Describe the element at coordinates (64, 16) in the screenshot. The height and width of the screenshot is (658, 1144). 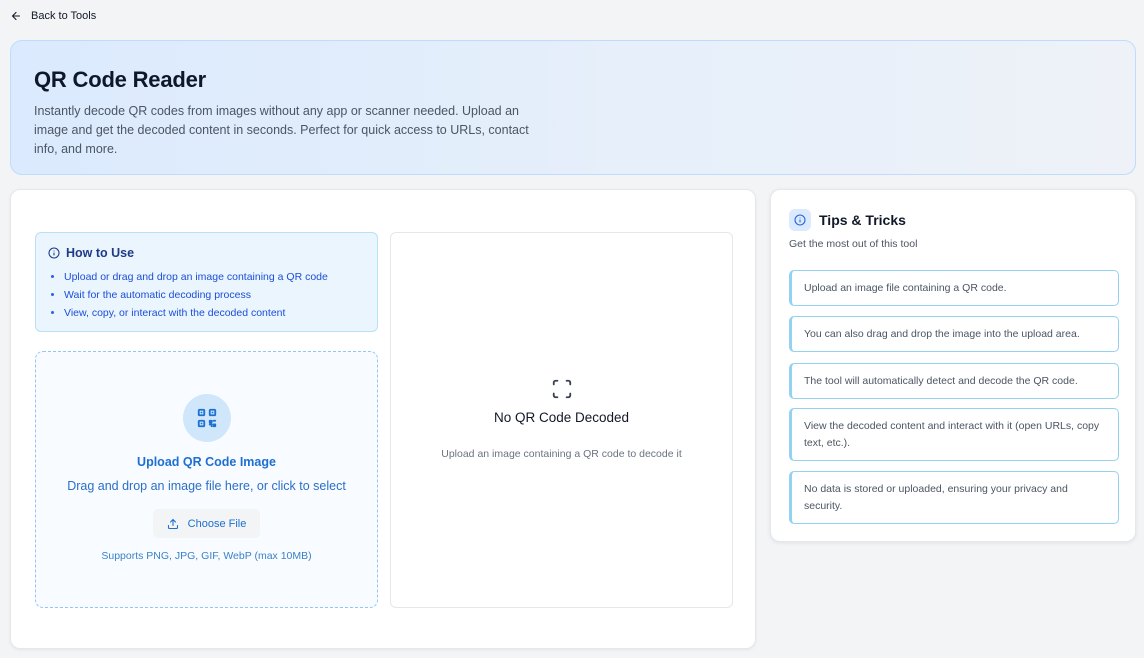
I see `back-to-tools-label: Back to Tools` at that location.